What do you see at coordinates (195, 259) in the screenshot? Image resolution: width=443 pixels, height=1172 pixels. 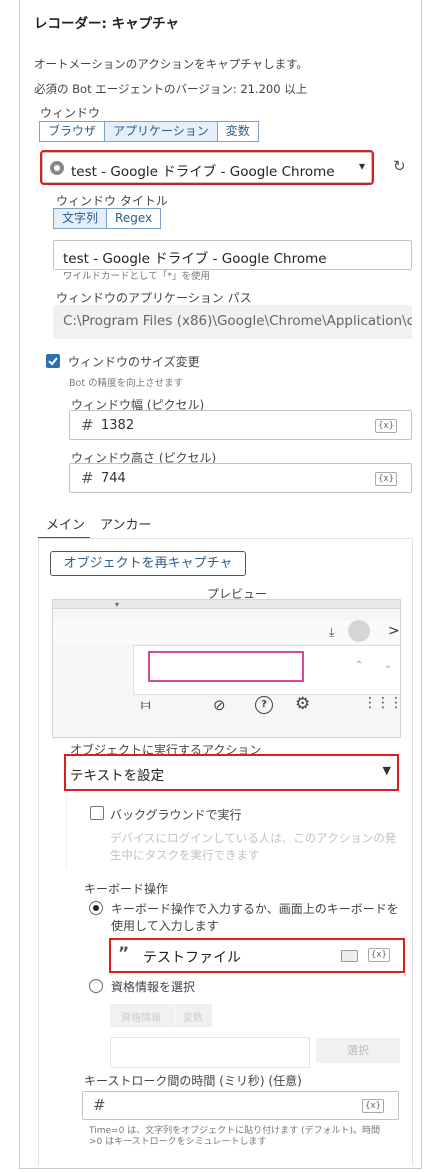 I see `window-title-value: test - Google ドライブ - Google Chrome` at bounding box center [195, 259].